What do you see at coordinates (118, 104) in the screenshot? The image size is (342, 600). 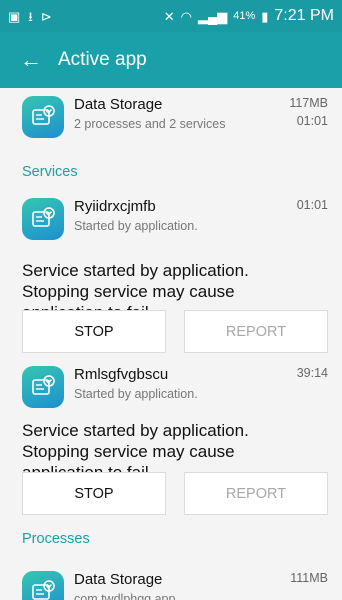 I see `app-name: Data Storage` at bounding box center [118, 104].